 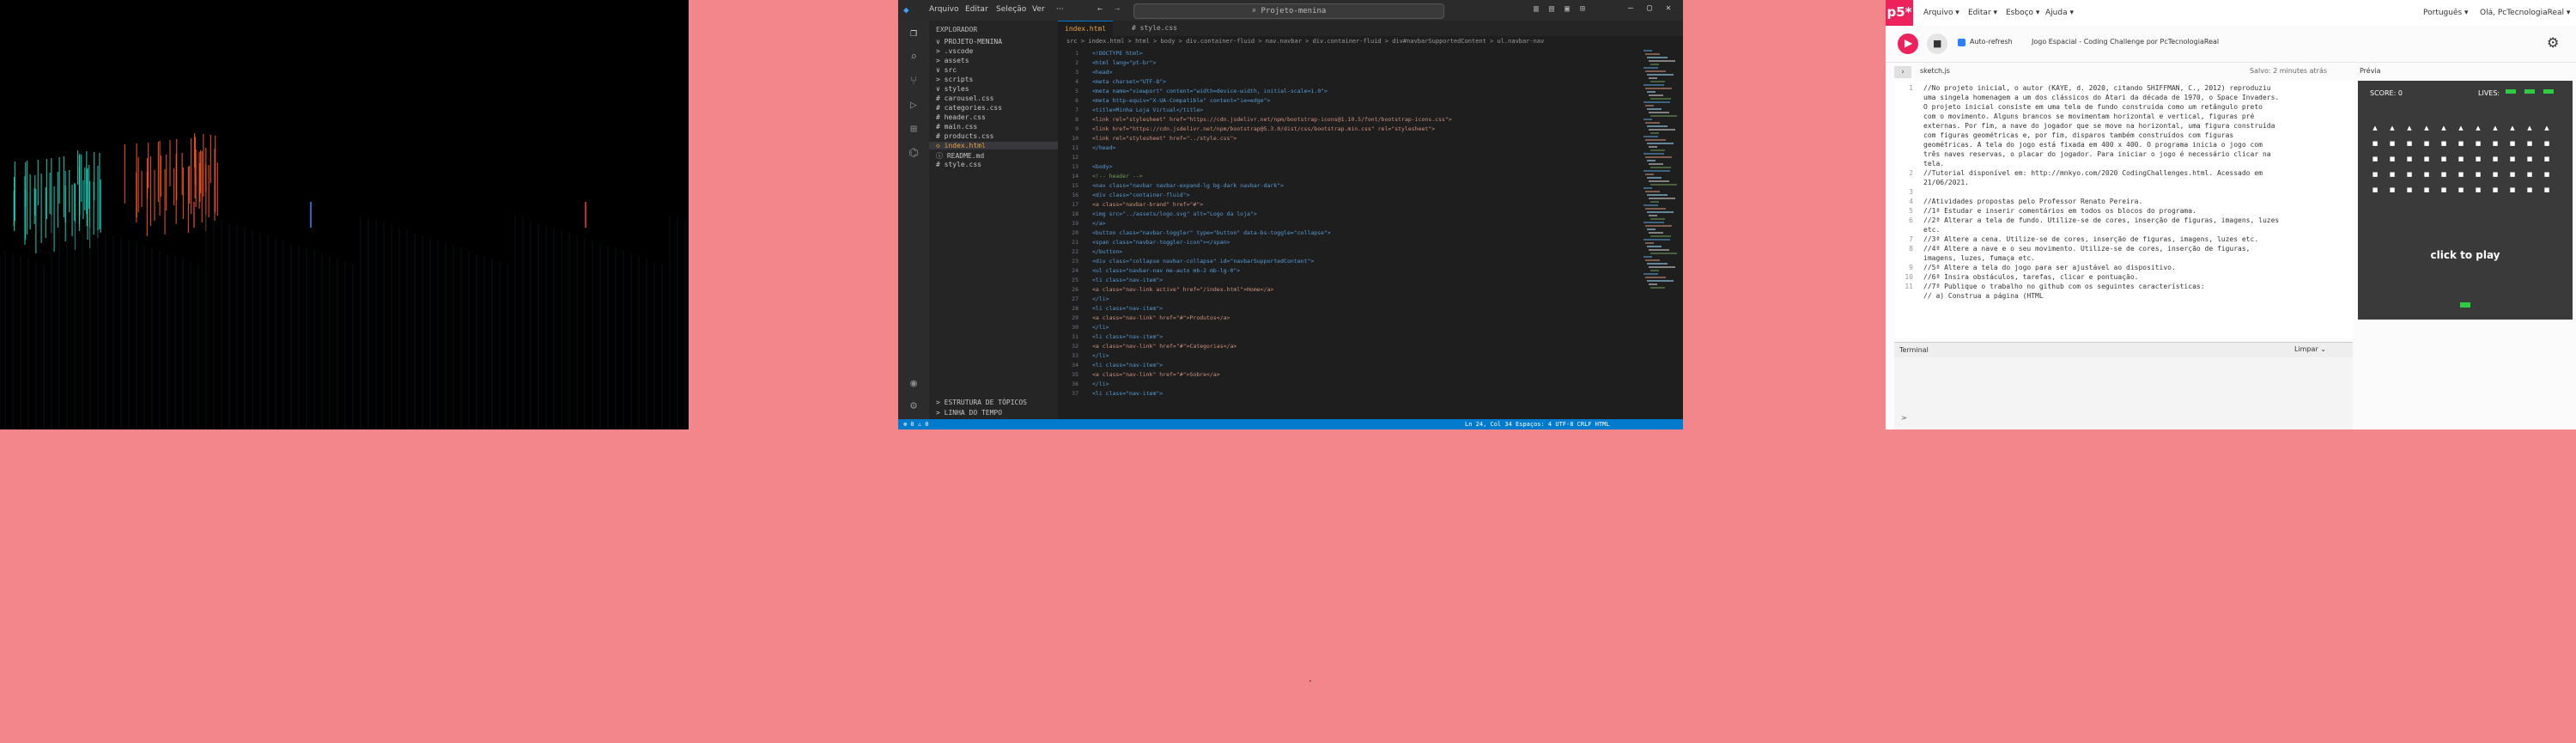 What do you see at coordinates (916, 424) in the screenshot?
I see `problems-status: ⊗ 0 ⚠ 0` at bounding box center [916, 424].